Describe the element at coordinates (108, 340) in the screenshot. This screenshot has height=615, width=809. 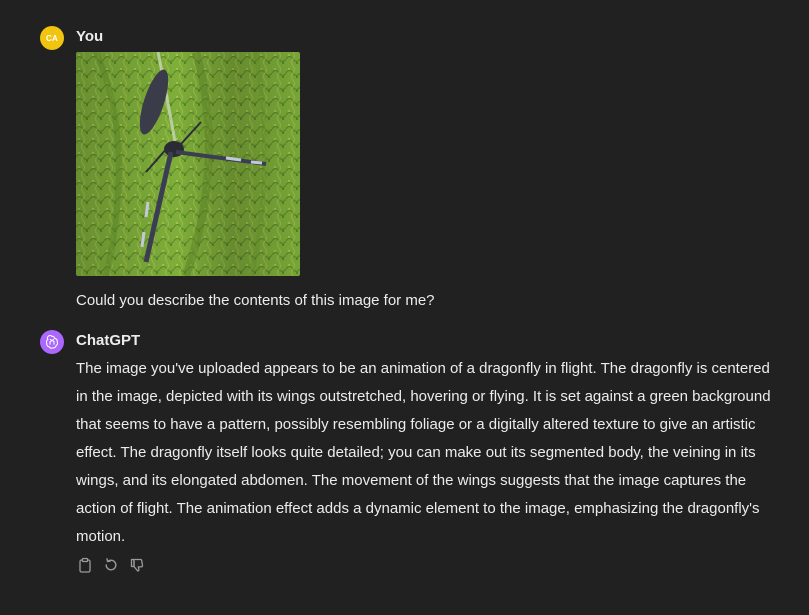
I see `chatgpt-author-name: ChatGPT` at that location.